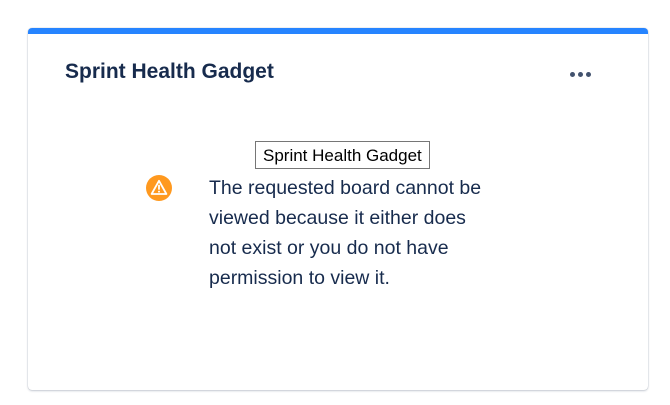  Describe the element at coordinates (572, 74) in the screenshot. I see `more-horizontal-icon` at that location.